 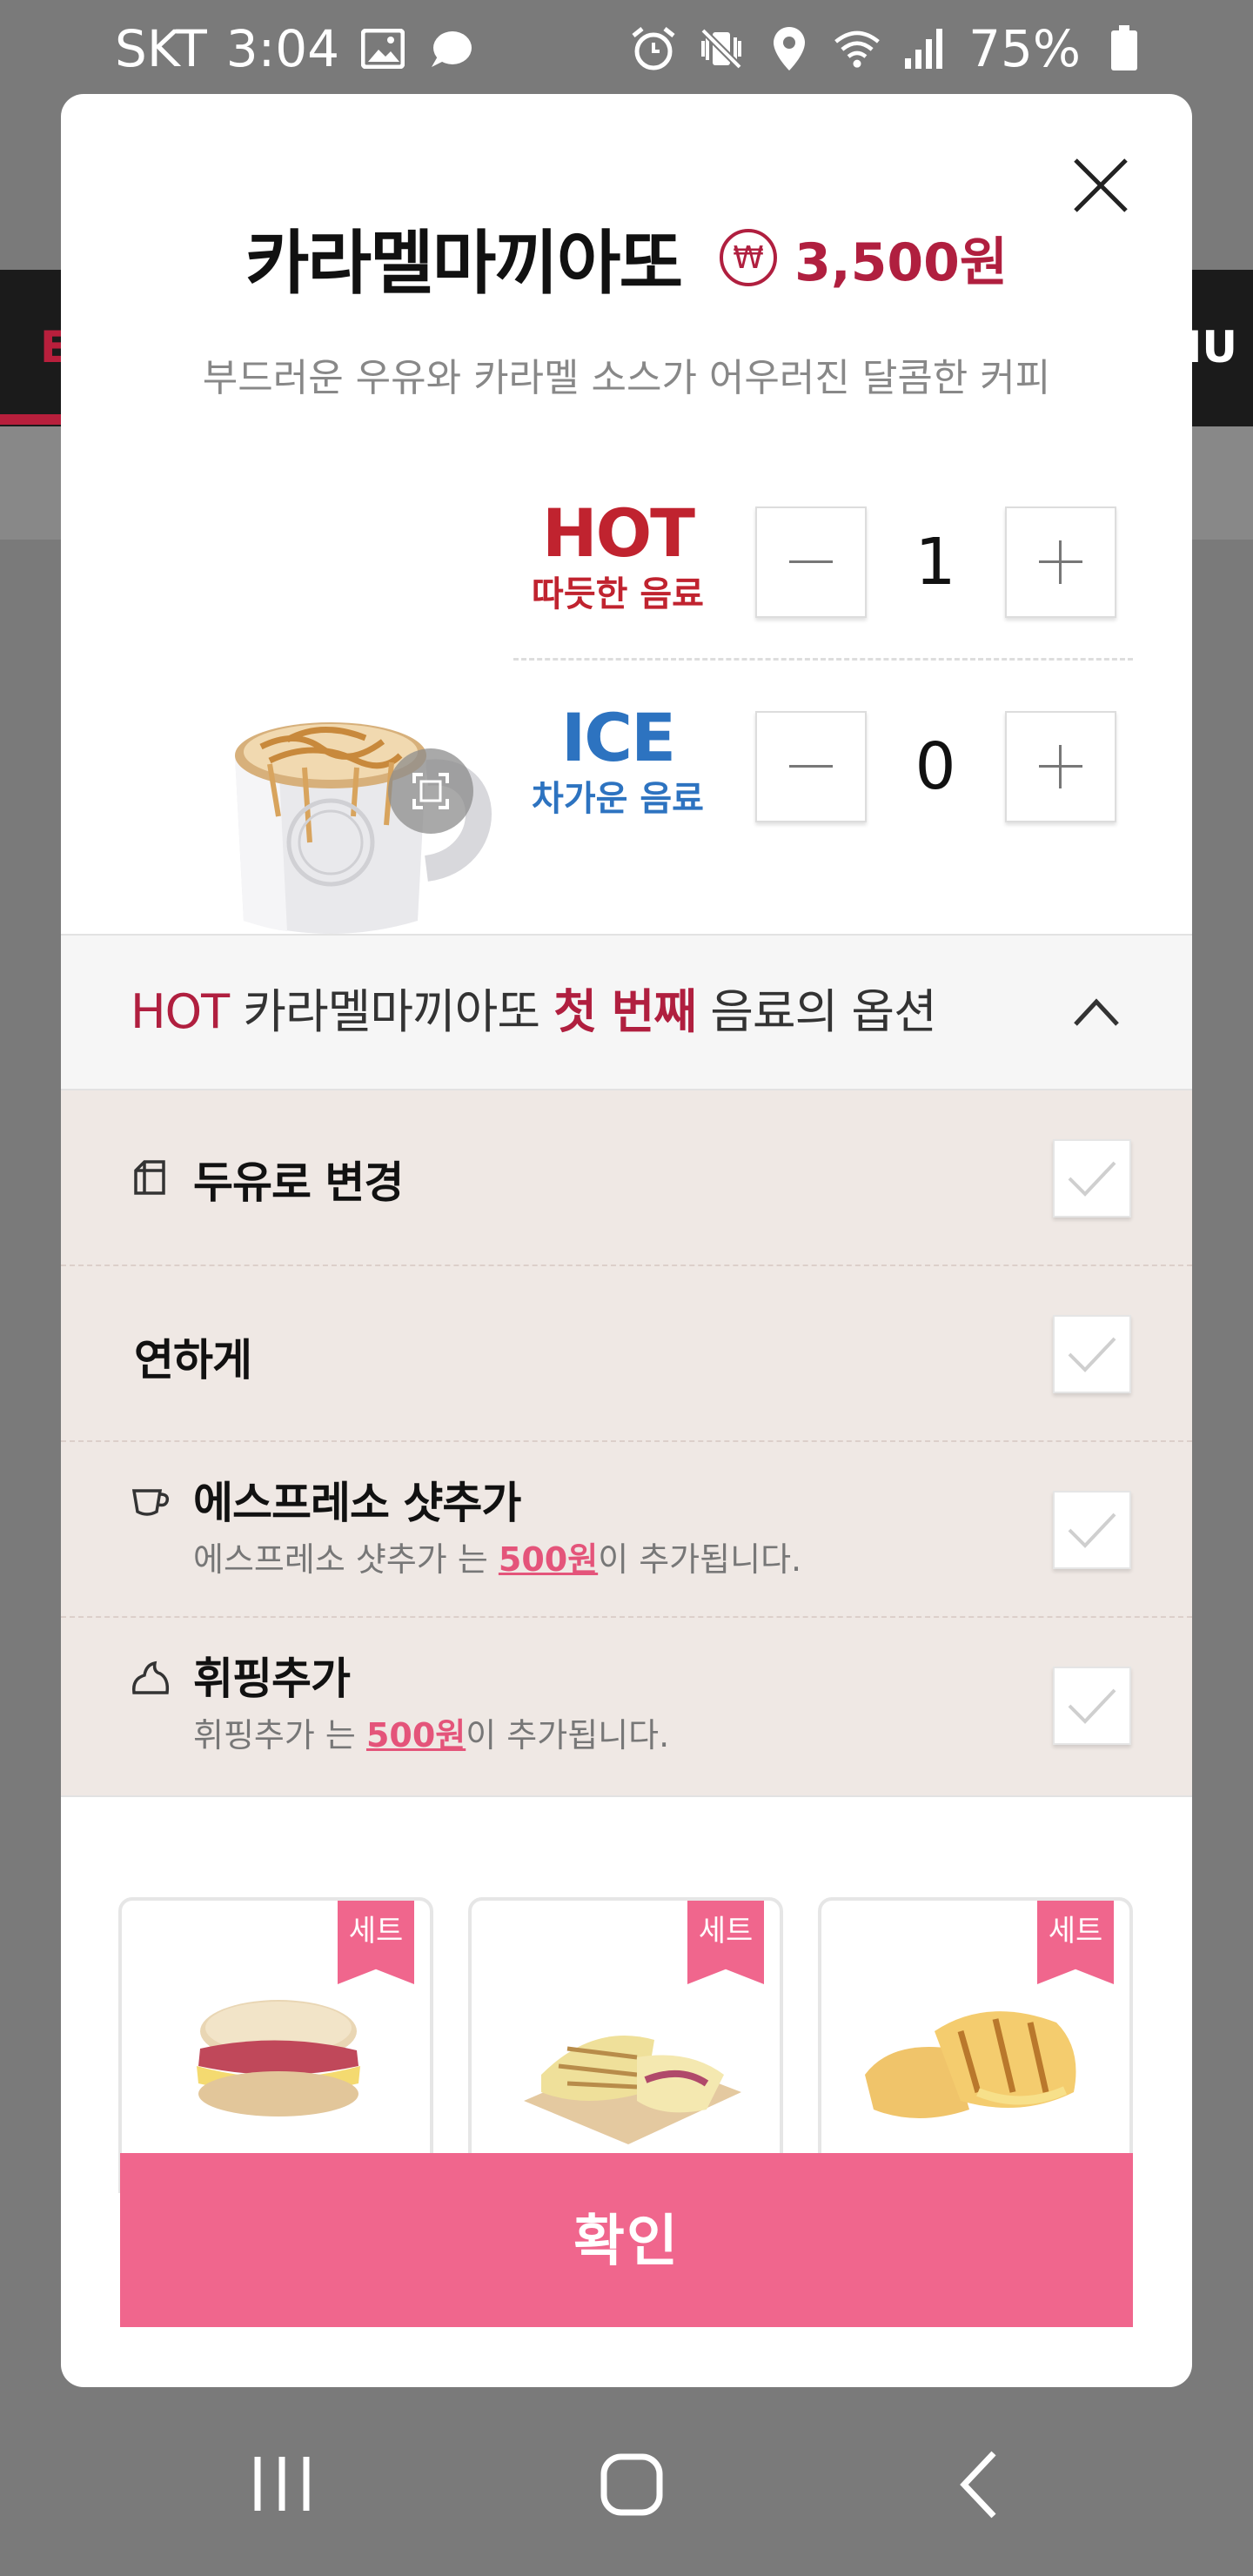 What do you see at coordinates (626, 2240) in the screenshot?
I see `confirm-button: 확인` at bounding box center [626, 2240].